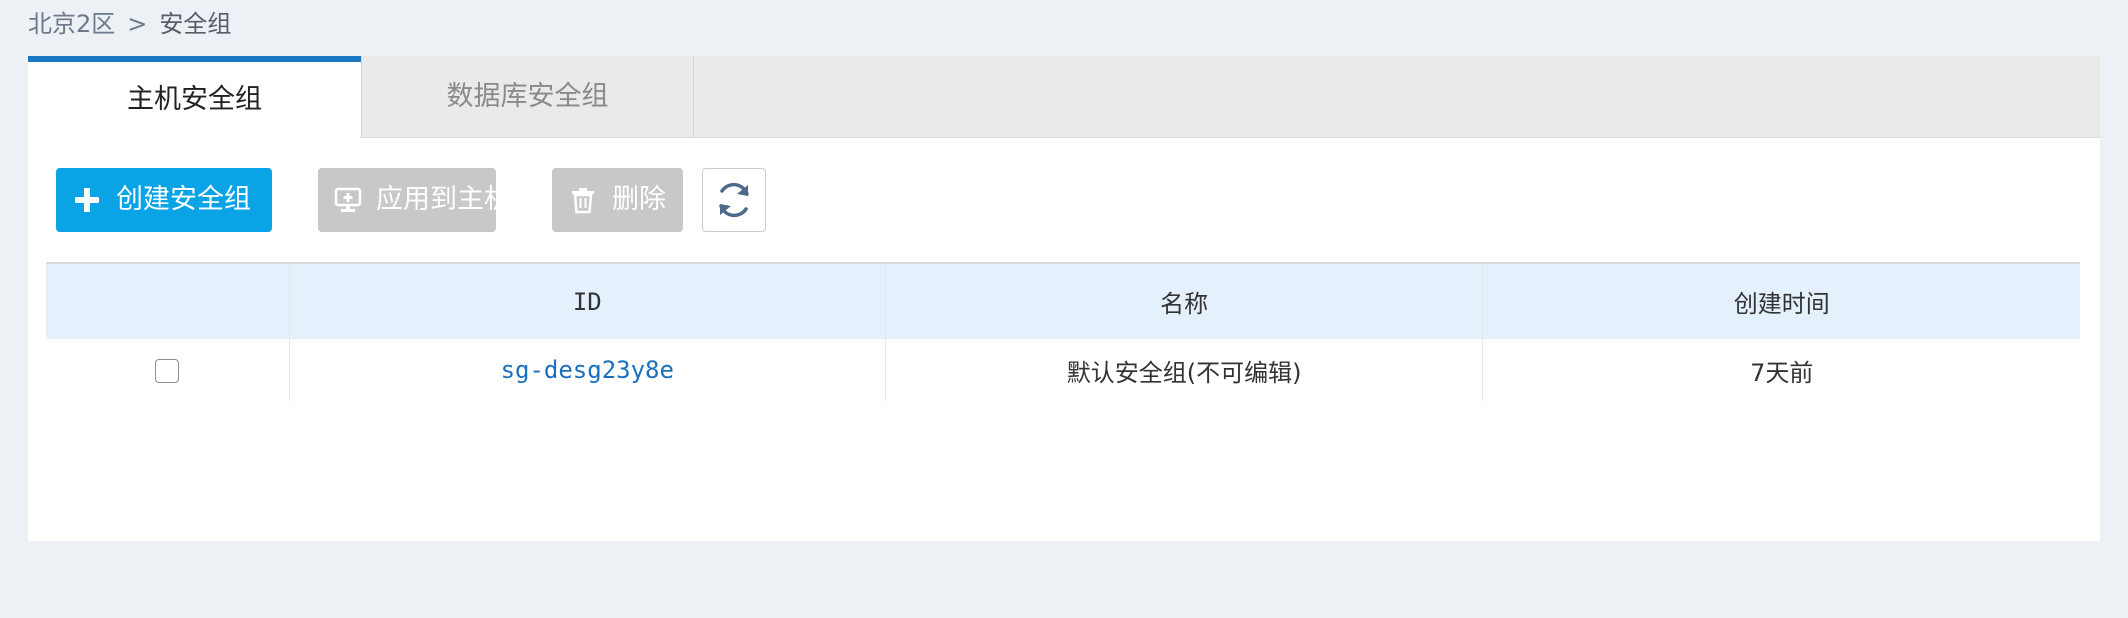 The image size is (2128, 618). What do you see at coordinates (1183, 301) in the screenshot?
I see `header-name: 名称` at bounding box center [1183, 301].